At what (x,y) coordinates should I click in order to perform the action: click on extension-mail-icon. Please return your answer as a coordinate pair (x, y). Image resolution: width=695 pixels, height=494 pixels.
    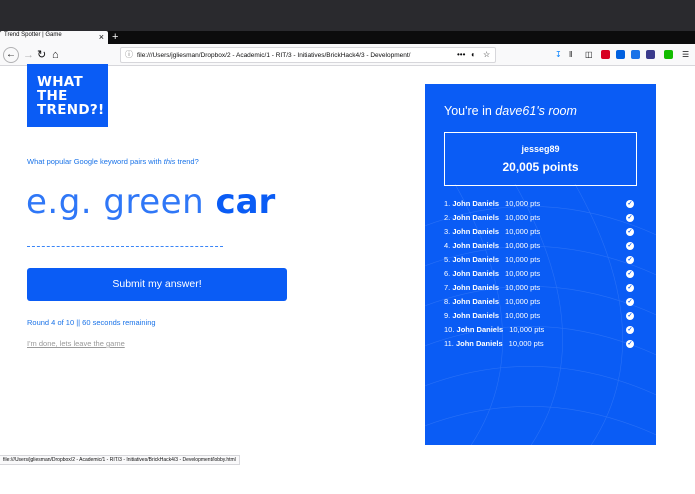
    Looking at the image, I should click on (635, 54).